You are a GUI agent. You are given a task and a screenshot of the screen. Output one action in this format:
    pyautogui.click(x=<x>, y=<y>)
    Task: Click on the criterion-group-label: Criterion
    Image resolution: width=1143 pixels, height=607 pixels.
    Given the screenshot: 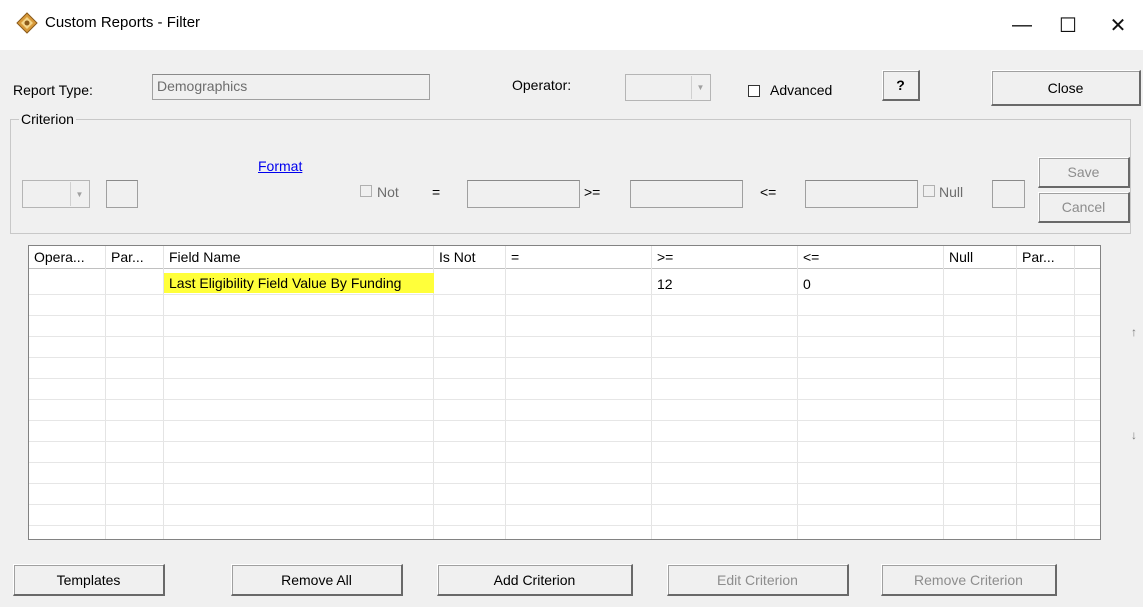 What is the action you would take?
    pyautogui.click(x=47, y=119)
    